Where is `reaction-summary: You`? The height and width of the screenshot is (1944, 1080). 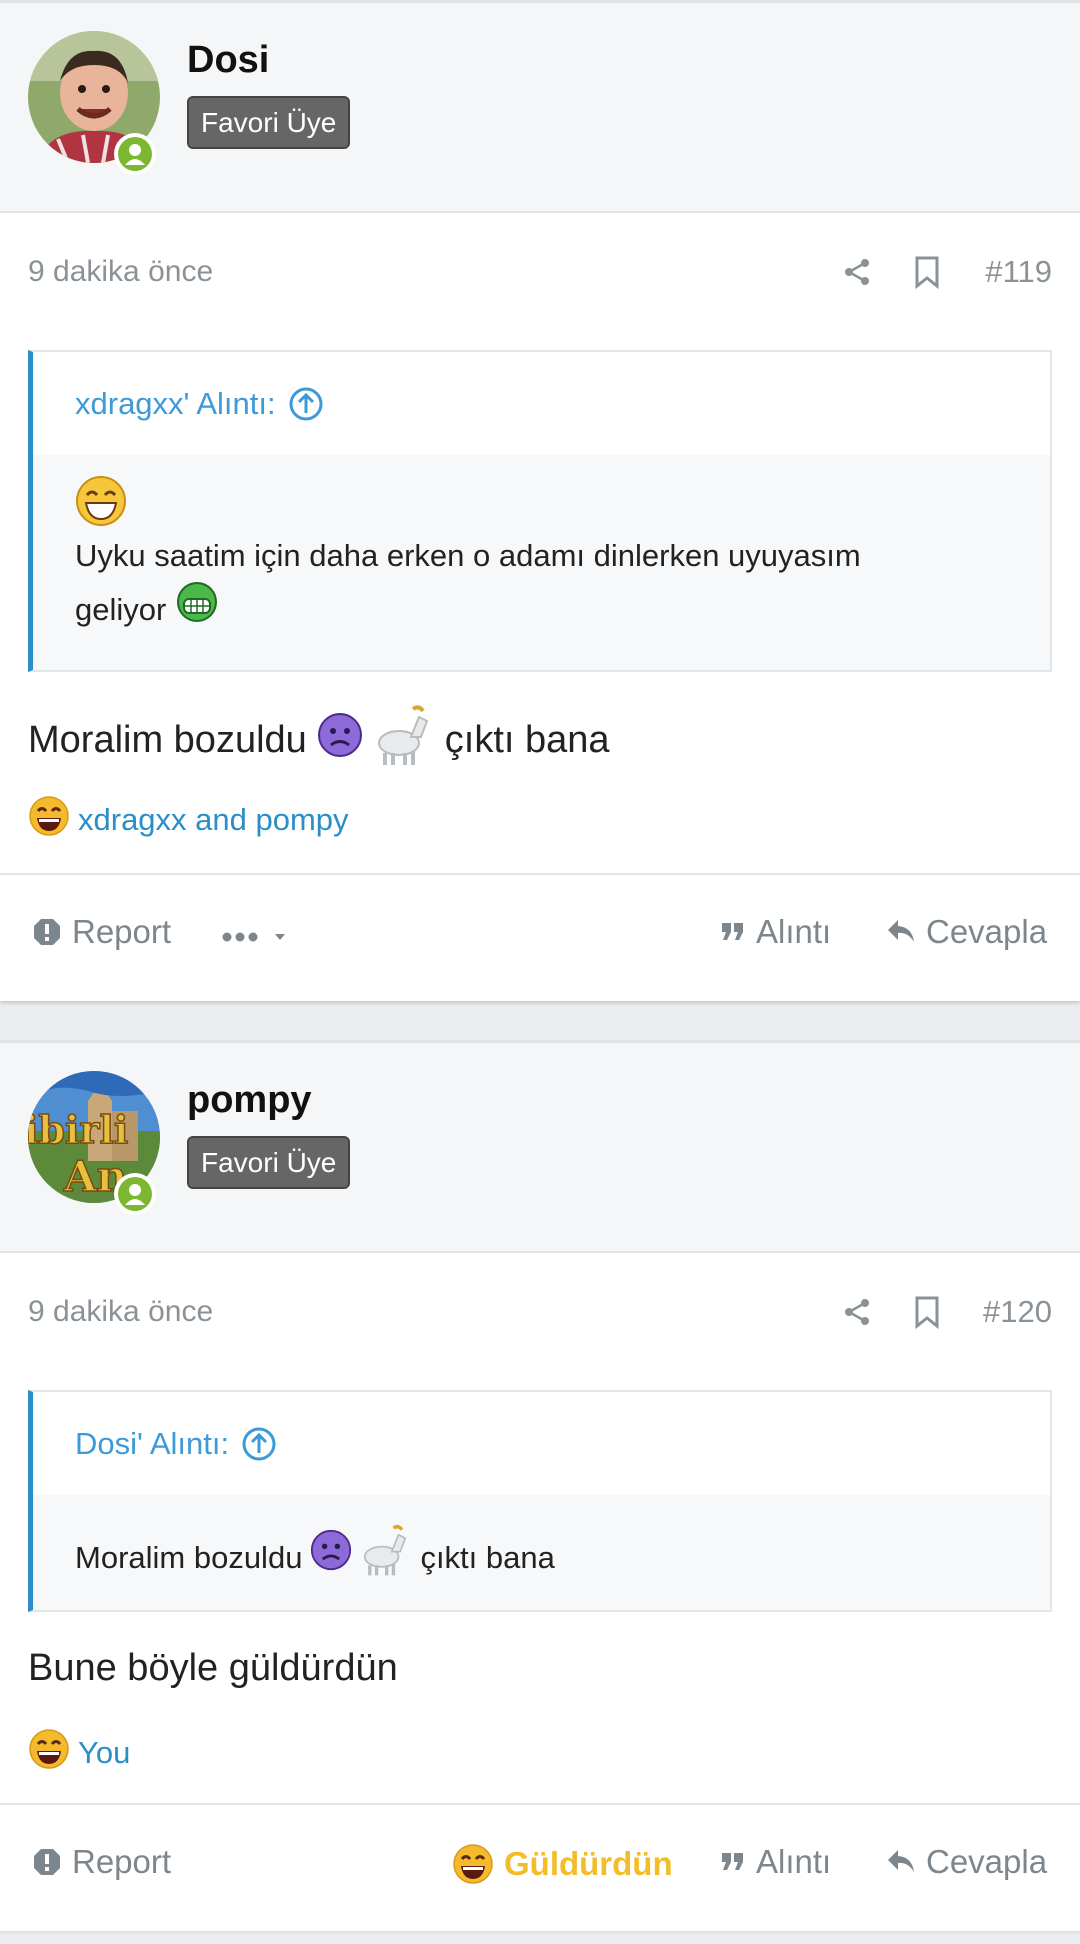 reaction-summary: You is located at coordinates (79, 1753).